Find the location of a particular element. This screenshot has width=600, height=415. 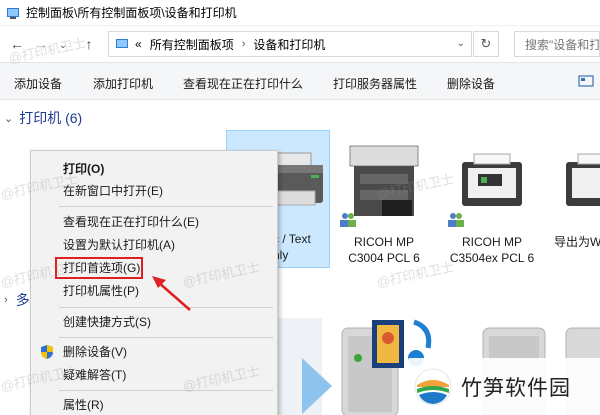

printer-tile-export: 导出为W is located at coordinates (574, 204).